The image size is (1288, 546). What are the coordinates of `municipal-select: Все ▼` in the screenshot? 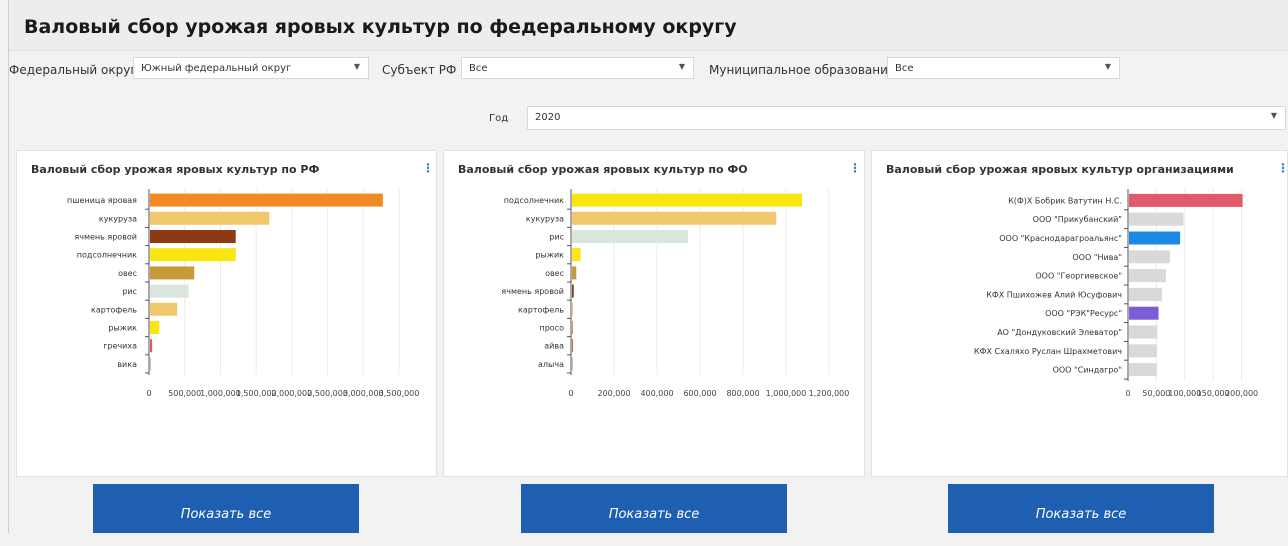 It's located at (1003, 68).